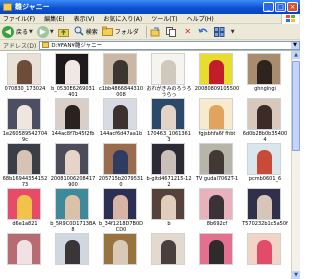 The width and height of the screenshot is (320, 279). Describe the element at coordinates (292, 7) in the screenshot. I see `close-button: ×` at that location.